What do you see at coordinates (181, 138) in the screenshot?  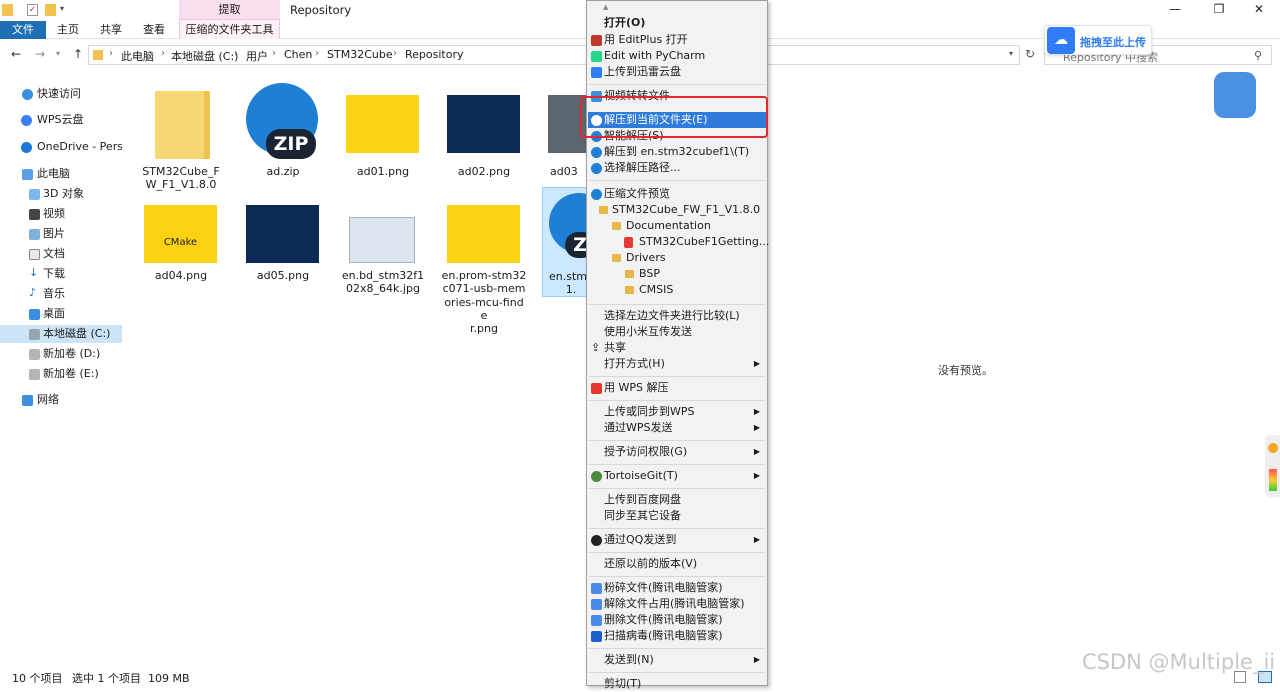 I see `file-item: STM32Cube_F W_F1_V1.8.0` at bounding box center [181, 138].